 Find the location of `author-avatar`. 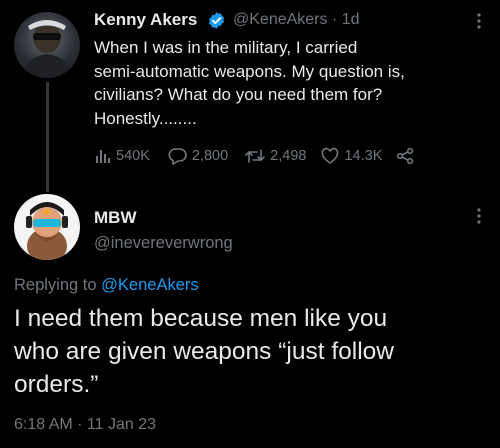

author-avatar is located at coordinates (47, 45).